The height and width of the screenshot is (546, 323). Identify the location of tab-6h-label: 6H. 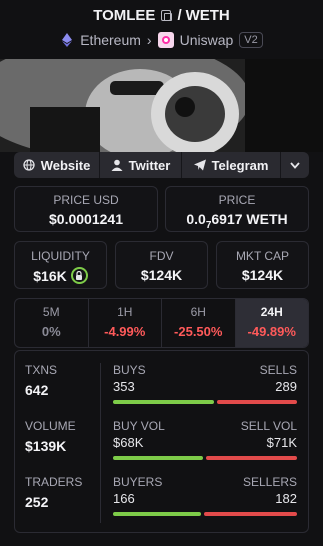
(198, 312).